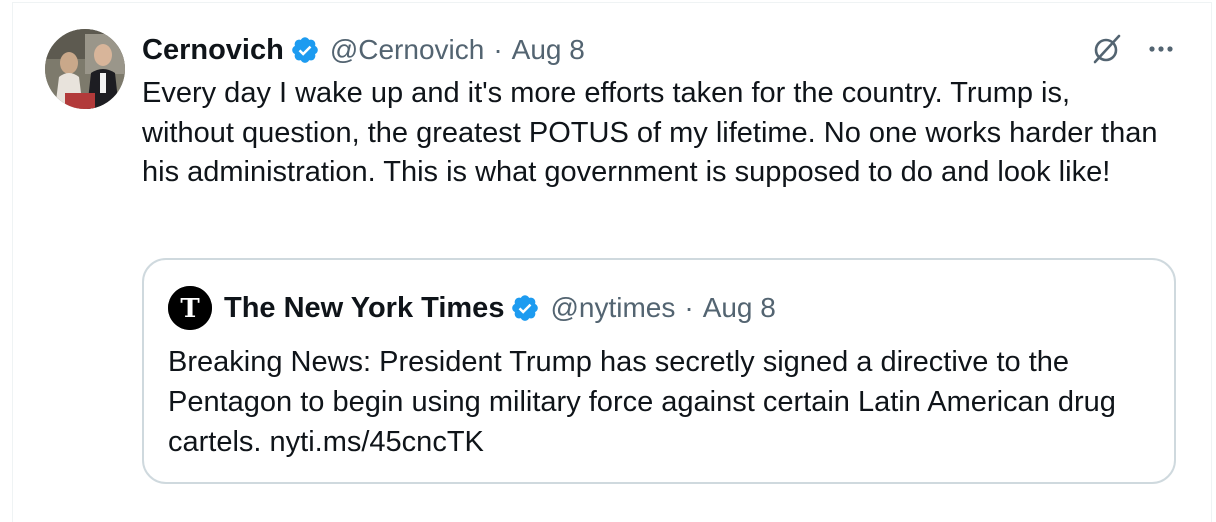  What do you see at coordinates (1134, 49) in the screenshot?
I see `tweet-actions` at bounding box center [1134, 49].